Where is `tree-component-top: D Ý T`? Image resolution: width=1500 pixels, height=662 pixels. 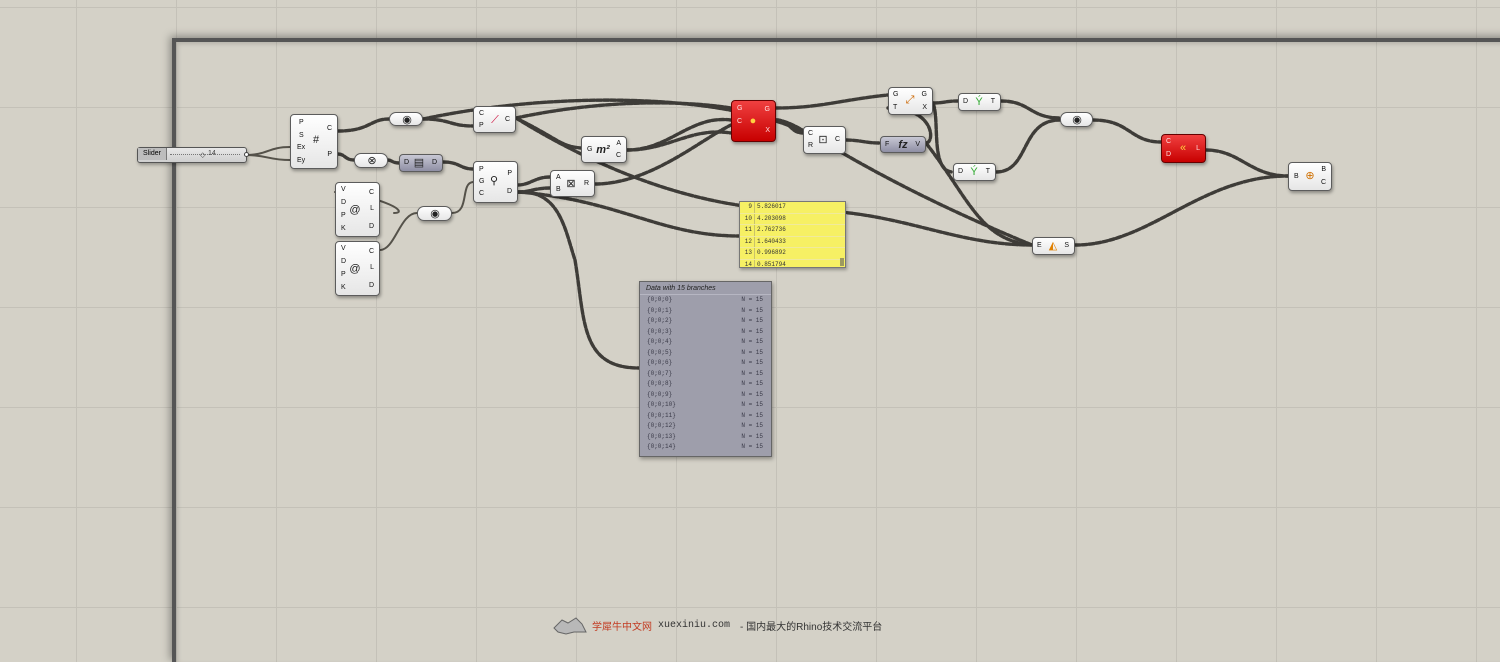
tree-component-top: D Ý T is located at coordinates (979, 102).